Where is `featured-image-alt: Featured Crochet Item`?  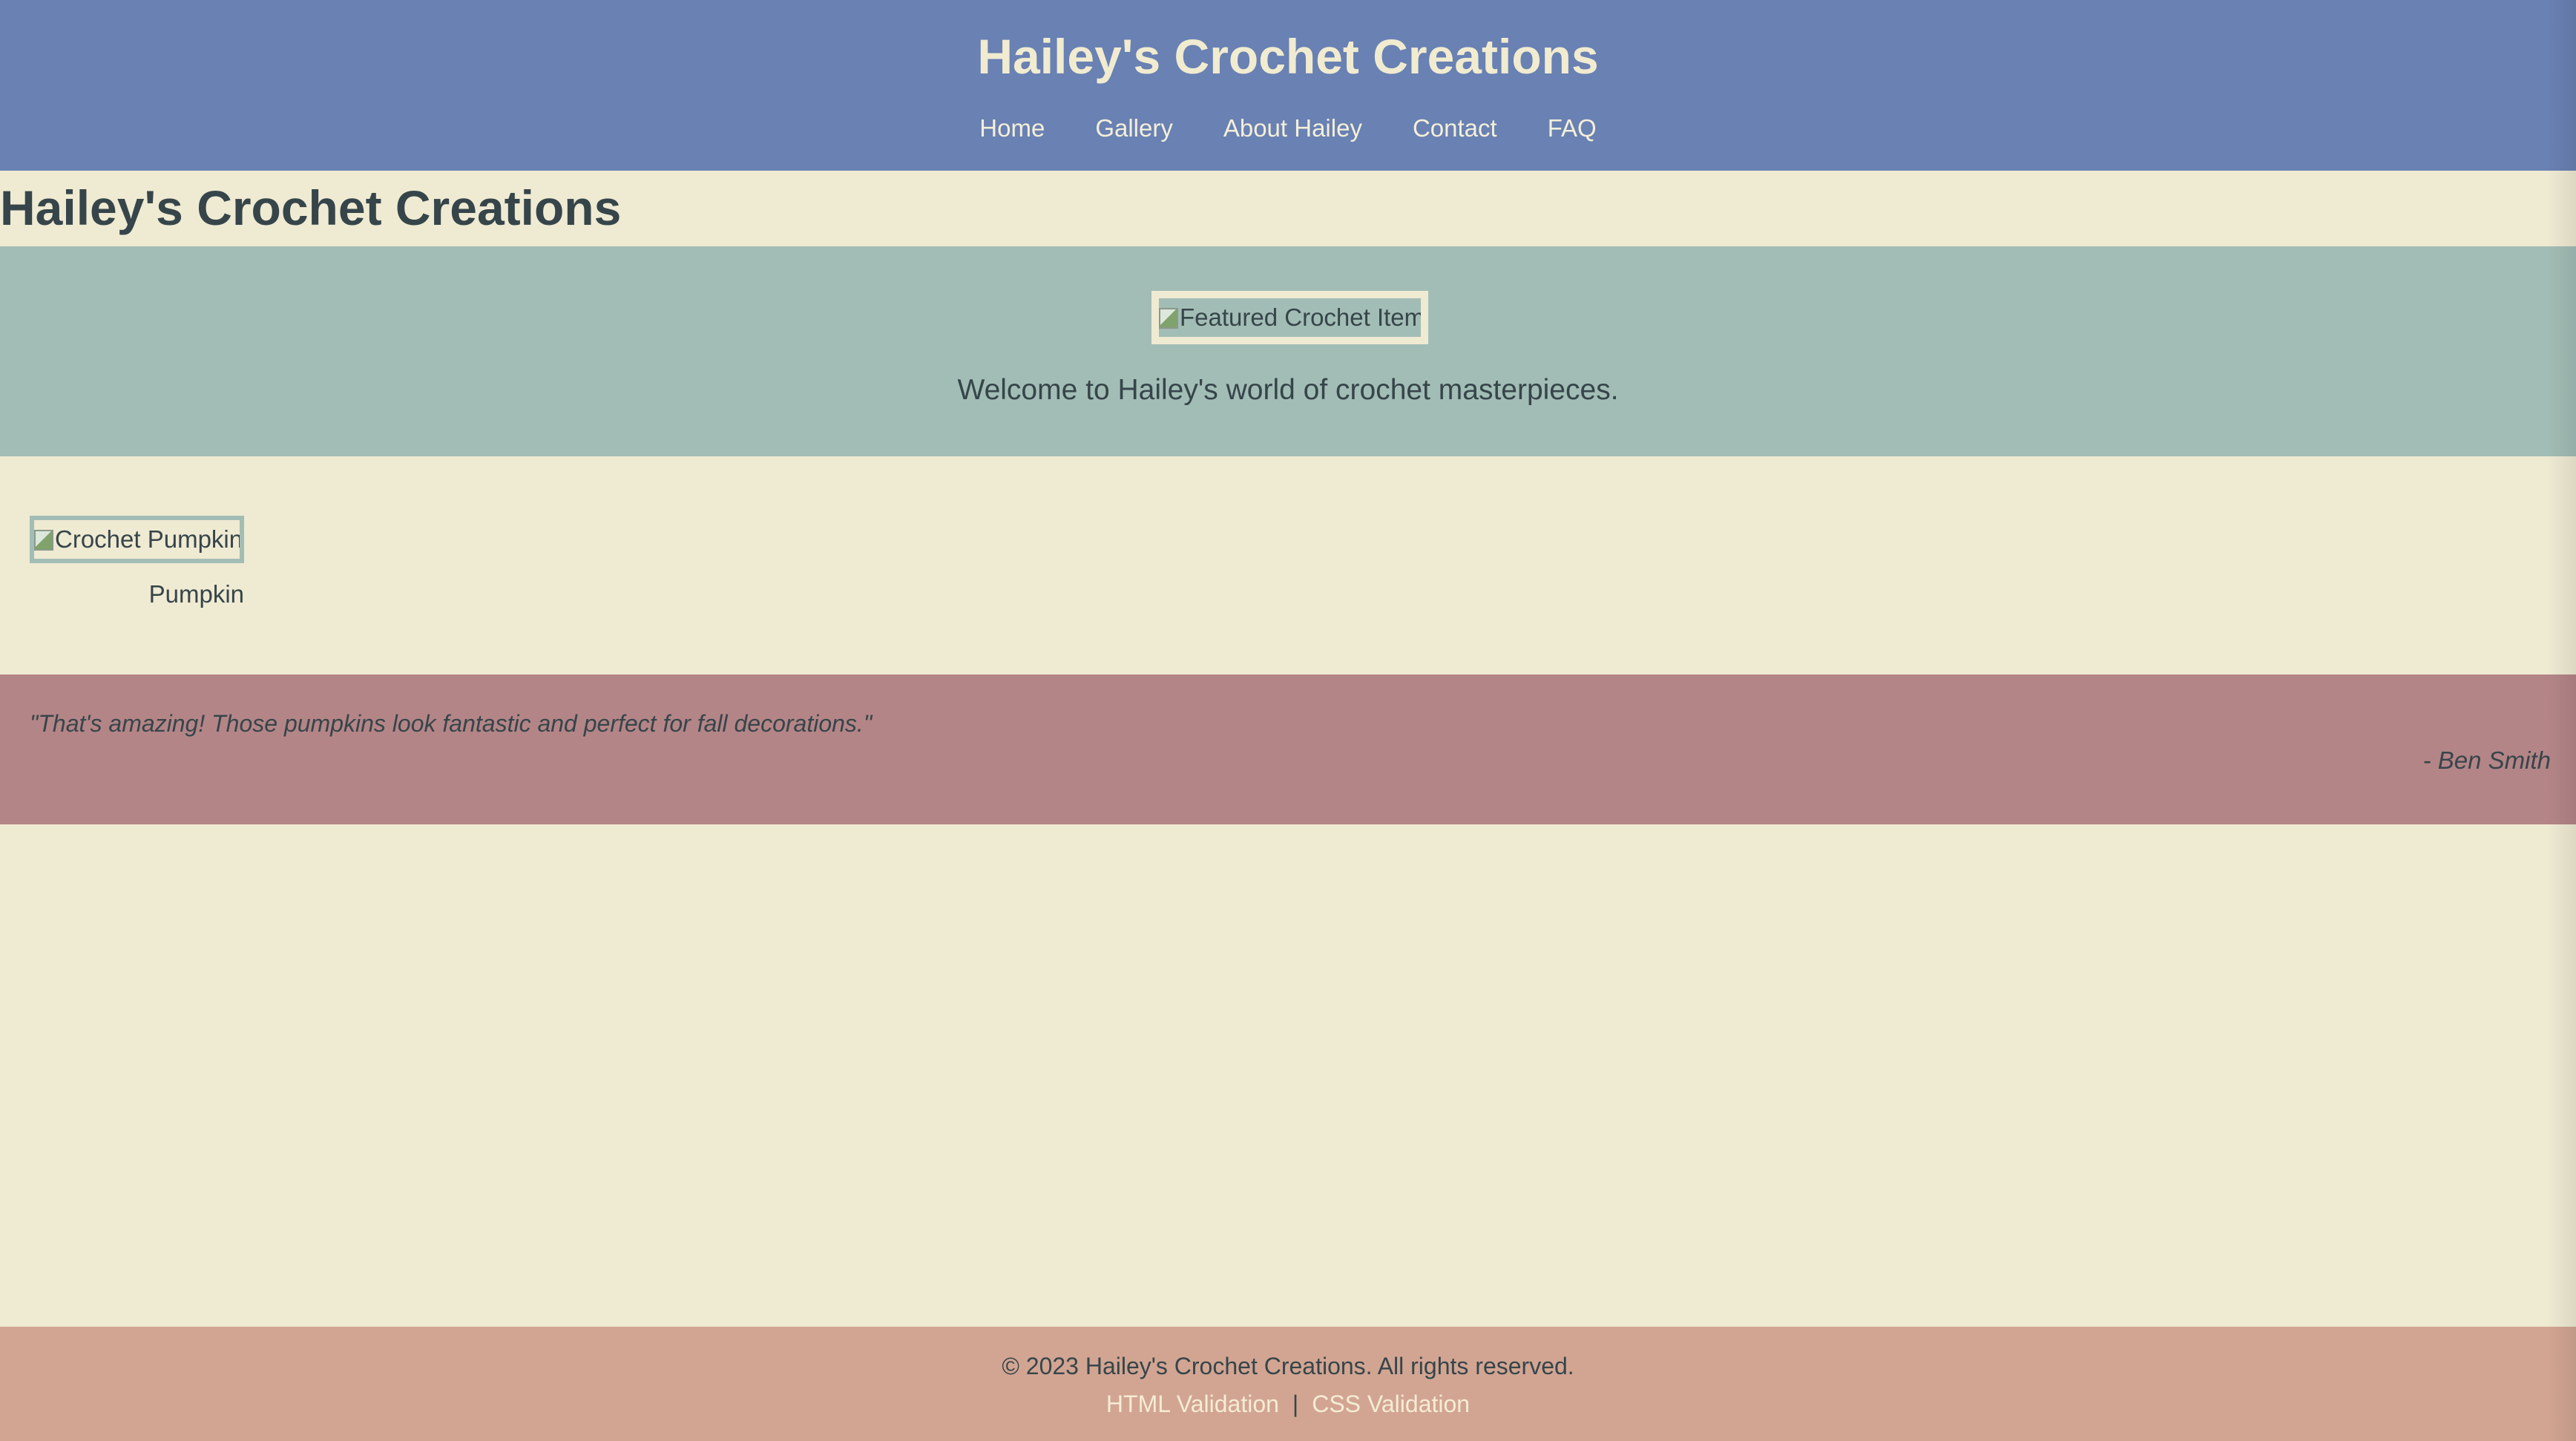
featured-image-alt: Featured Crochet Item is located at coordinates (1302, 317).